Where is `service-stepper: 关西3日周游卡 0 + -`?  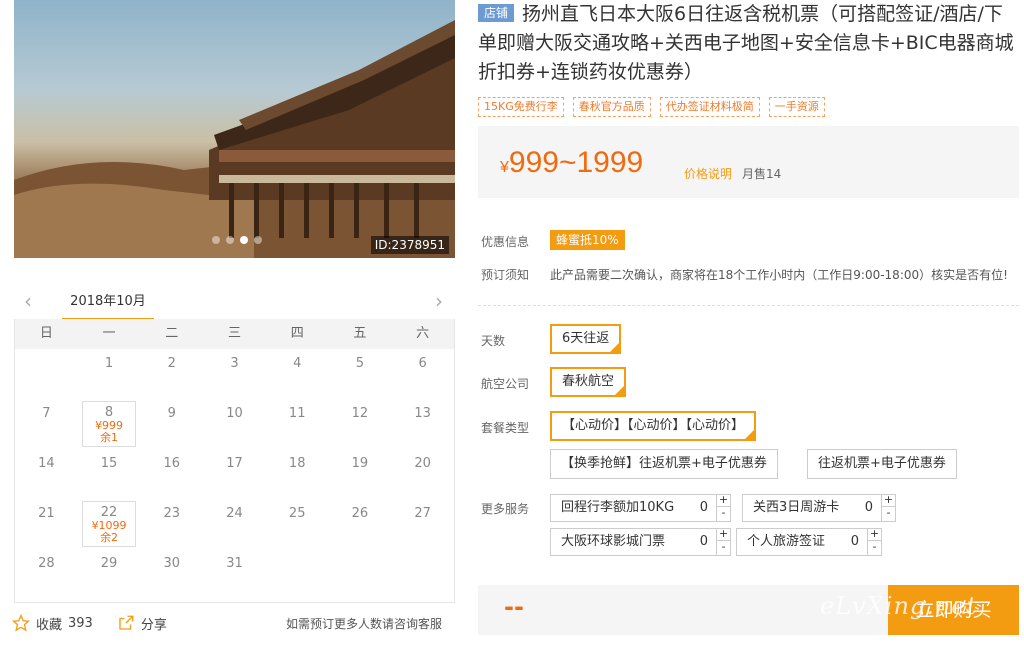 service-stepper: 关西3日周游卡 0 + - is located at coordinates (819, 508).